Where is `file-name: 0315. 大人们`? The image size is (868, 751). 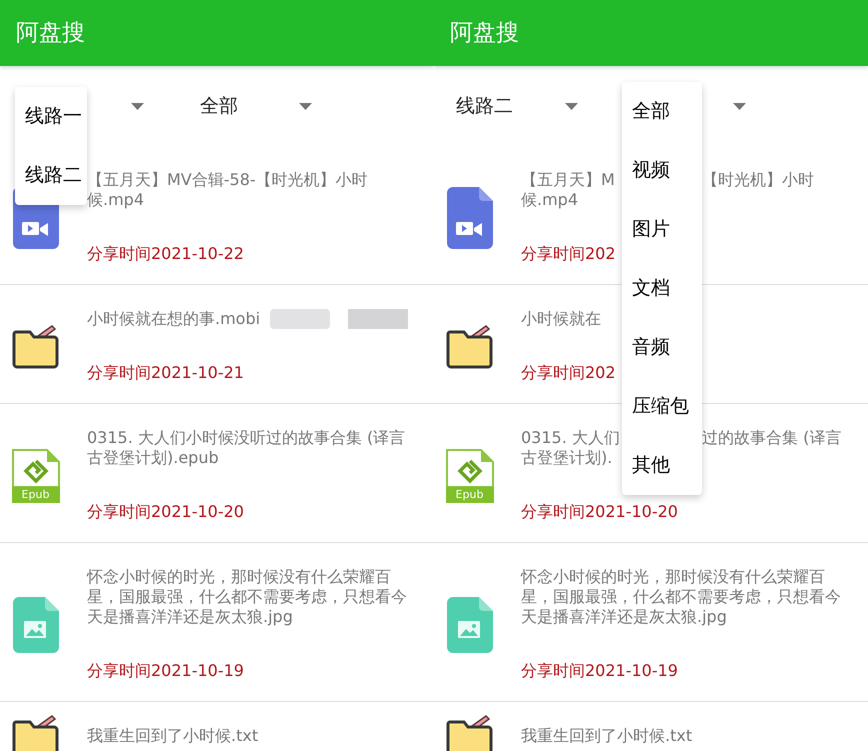 file-name: 0315. 大人们 is located at coordinates (571, 438).